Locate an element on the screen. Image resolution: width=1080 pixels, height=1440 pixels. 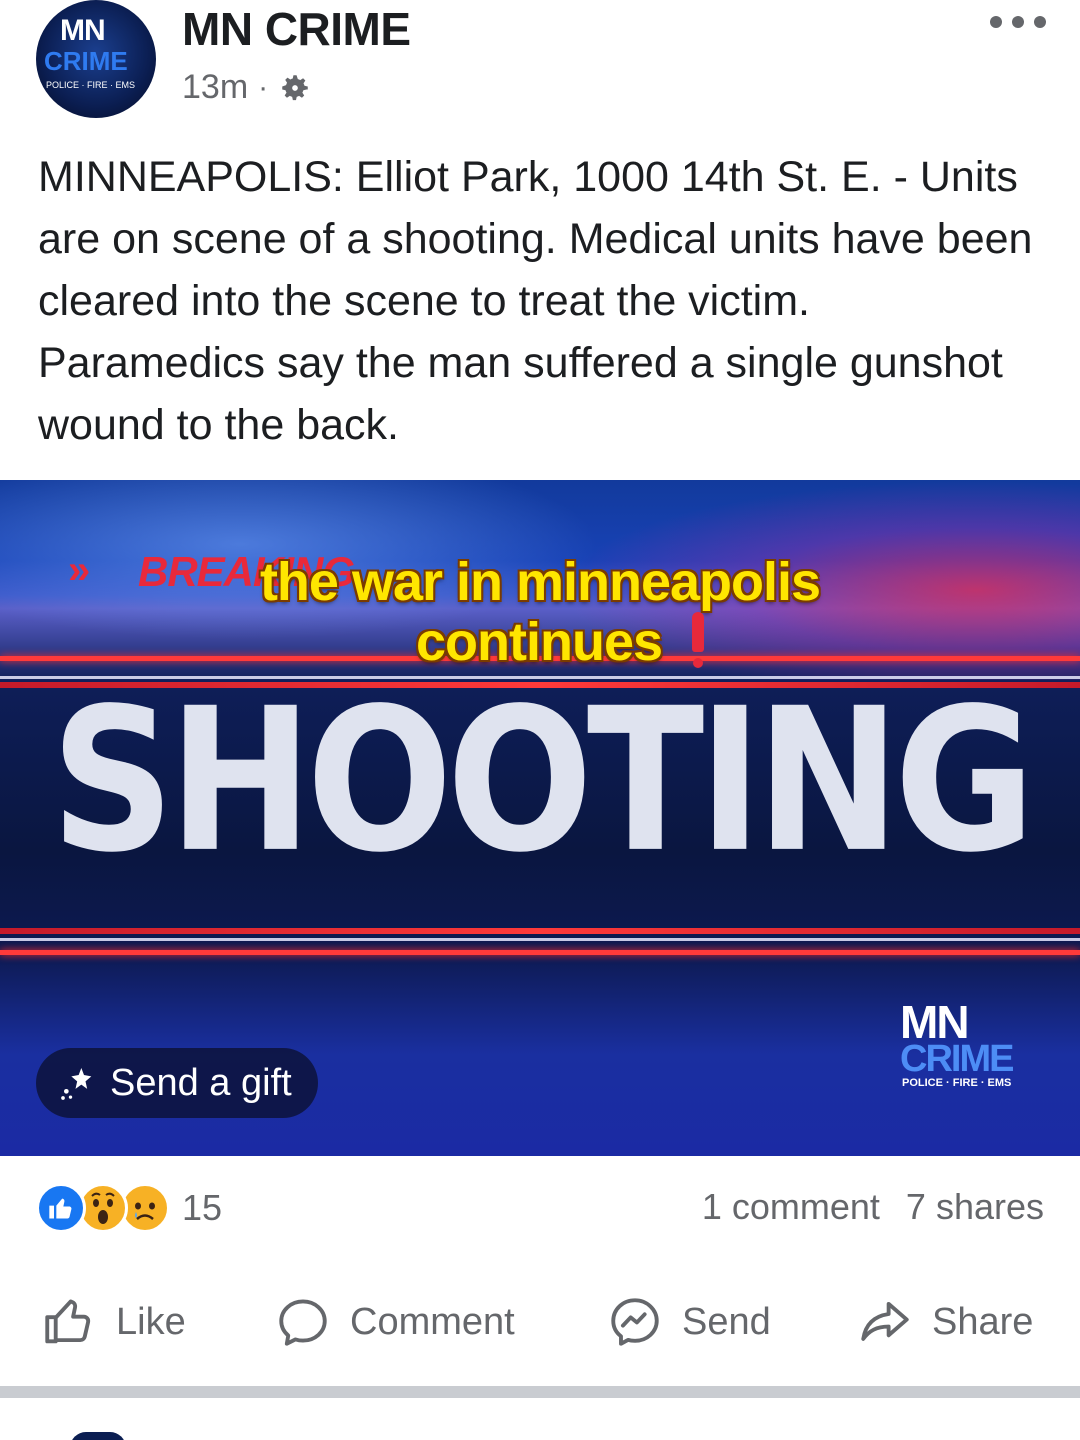
comment-label: Comment is located at coordinates (432, 1321).